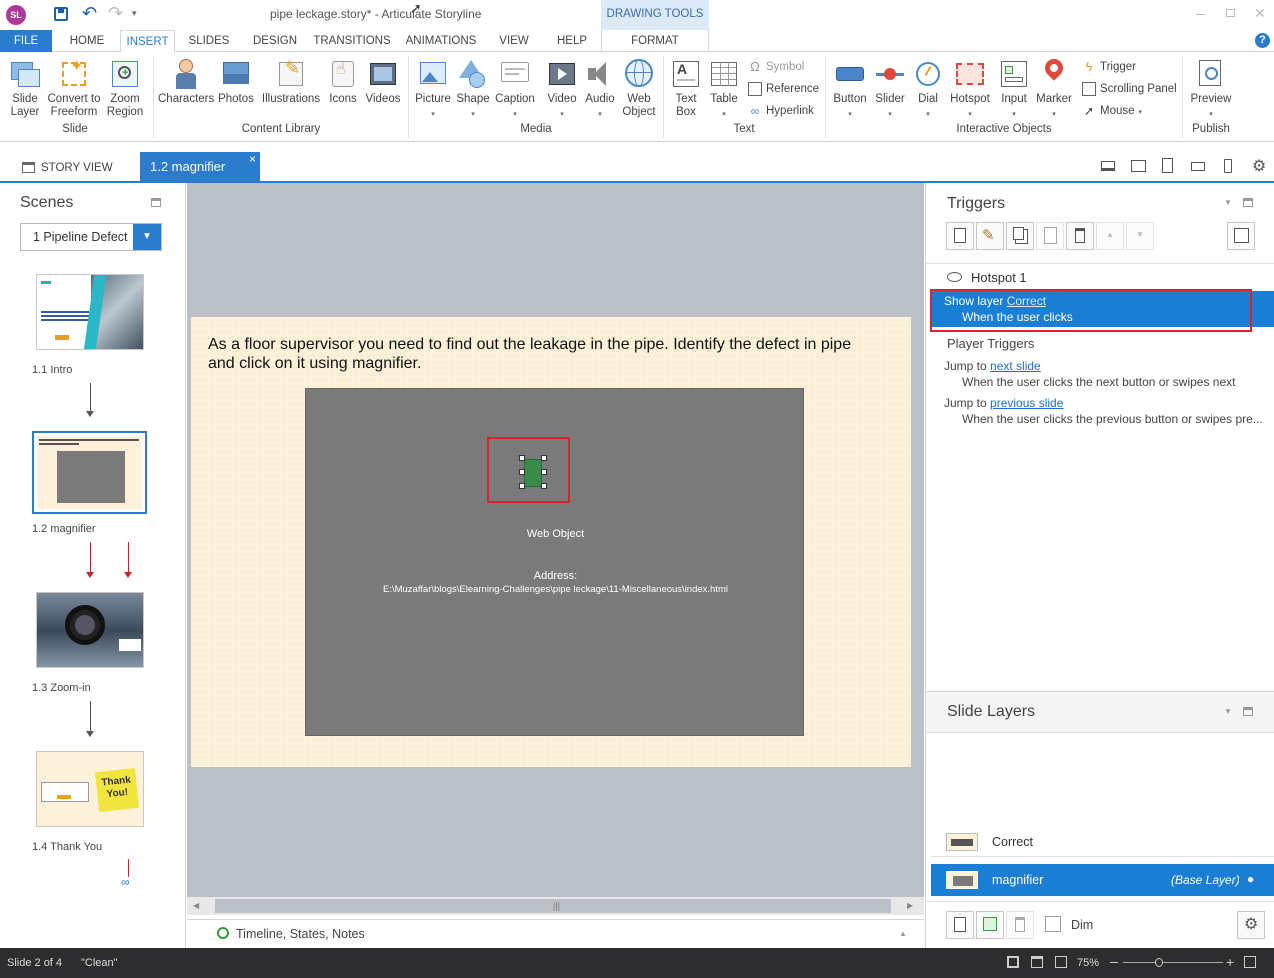 The width and height of the screenshot is (1274, 978). I want to click on button-button: Button ▾, so click(850, 89).